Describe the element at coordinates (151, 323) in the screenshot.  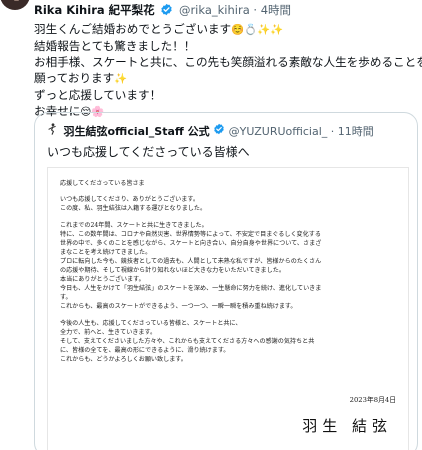
I see `letter-line: 今後の人生も、応援してくださっている皆様と、スケートと共に、` at that location.